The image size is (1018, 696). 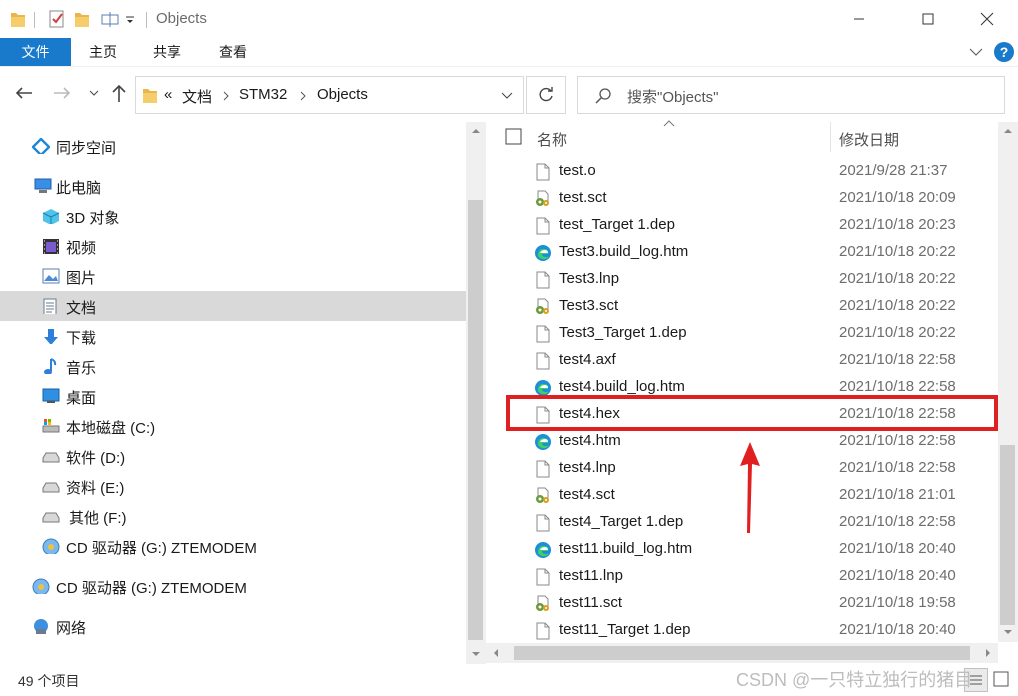 I want to click on column-header-row: 名称 修改日期, so click(x=742, y=136).